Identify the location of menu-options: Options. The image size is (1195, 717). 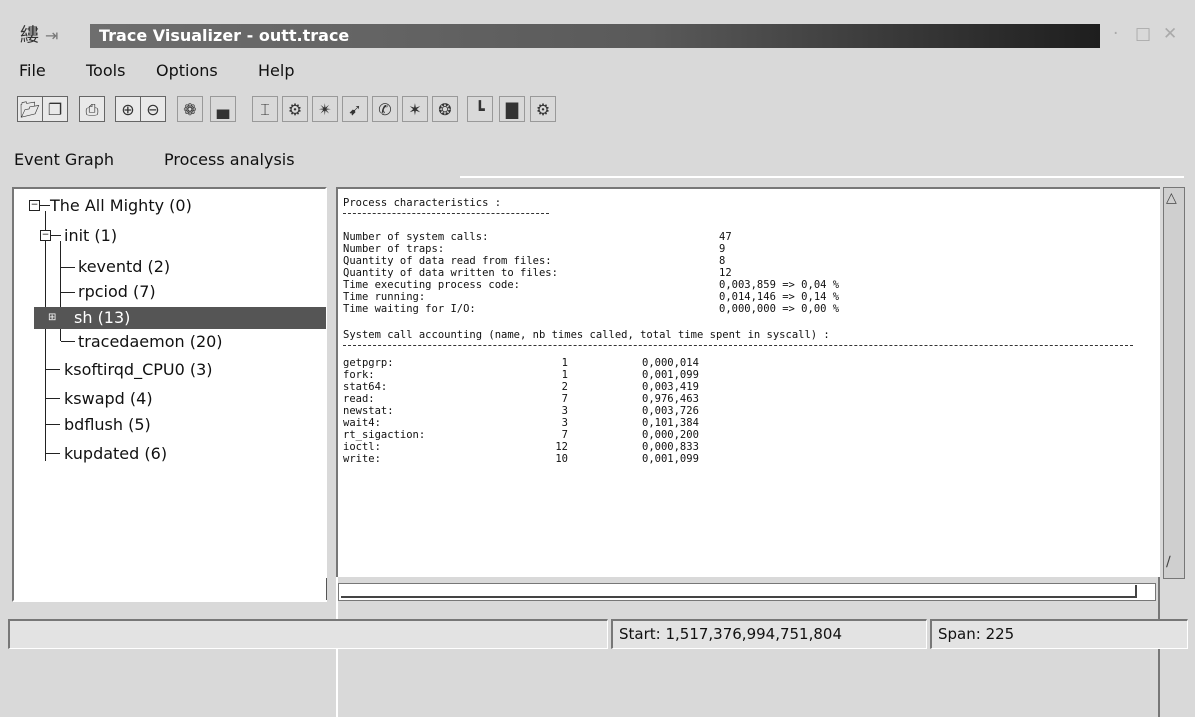
(187, 70).